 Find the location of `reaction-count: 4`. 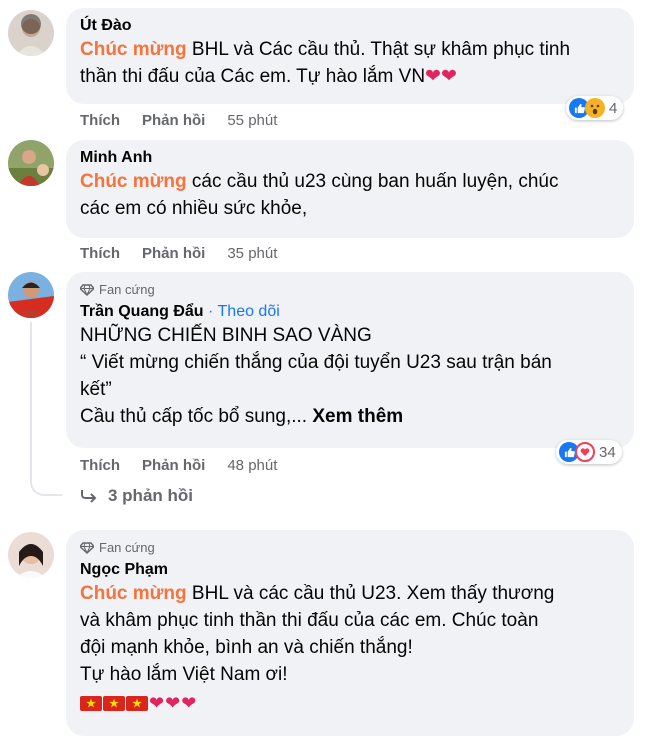

reaction-count: 4 is located at coordinates (613, 108).